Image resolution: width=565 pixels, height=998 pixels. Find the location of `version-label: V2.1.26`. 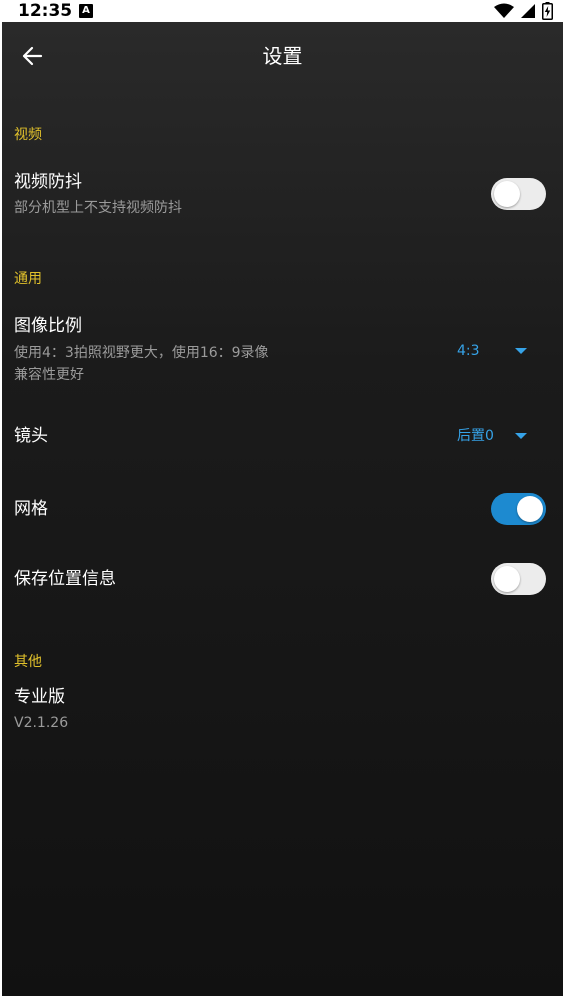

version-label: V2.1.26 is located at coordinates (41, 723).